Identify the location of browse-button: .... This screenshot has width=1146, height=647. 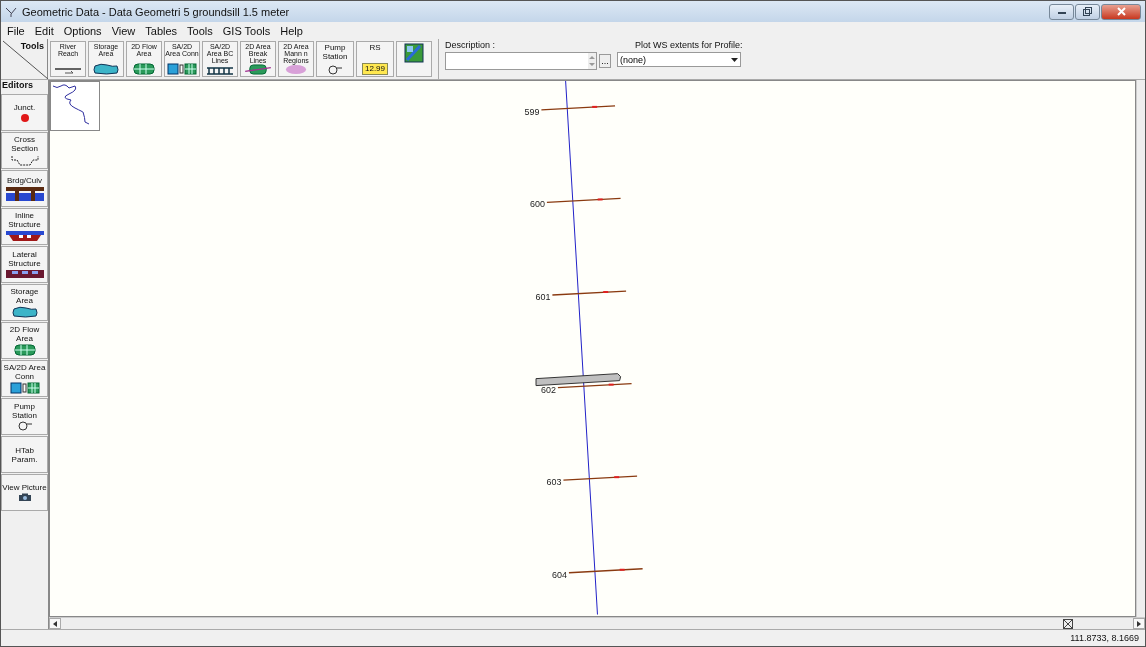
(605, 61).